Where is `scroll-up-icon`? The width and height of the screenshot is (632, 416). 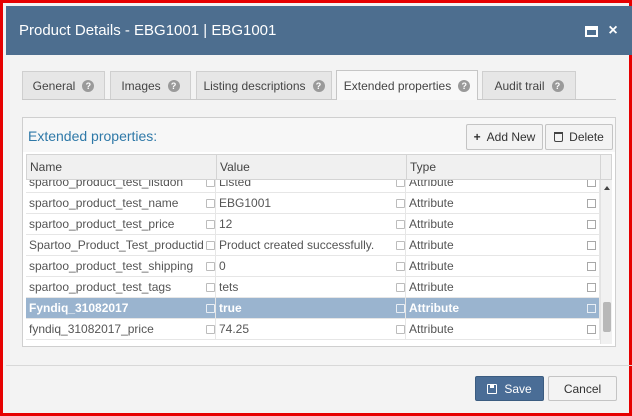 scroll-up-icon is located at coordinates (607, 188).